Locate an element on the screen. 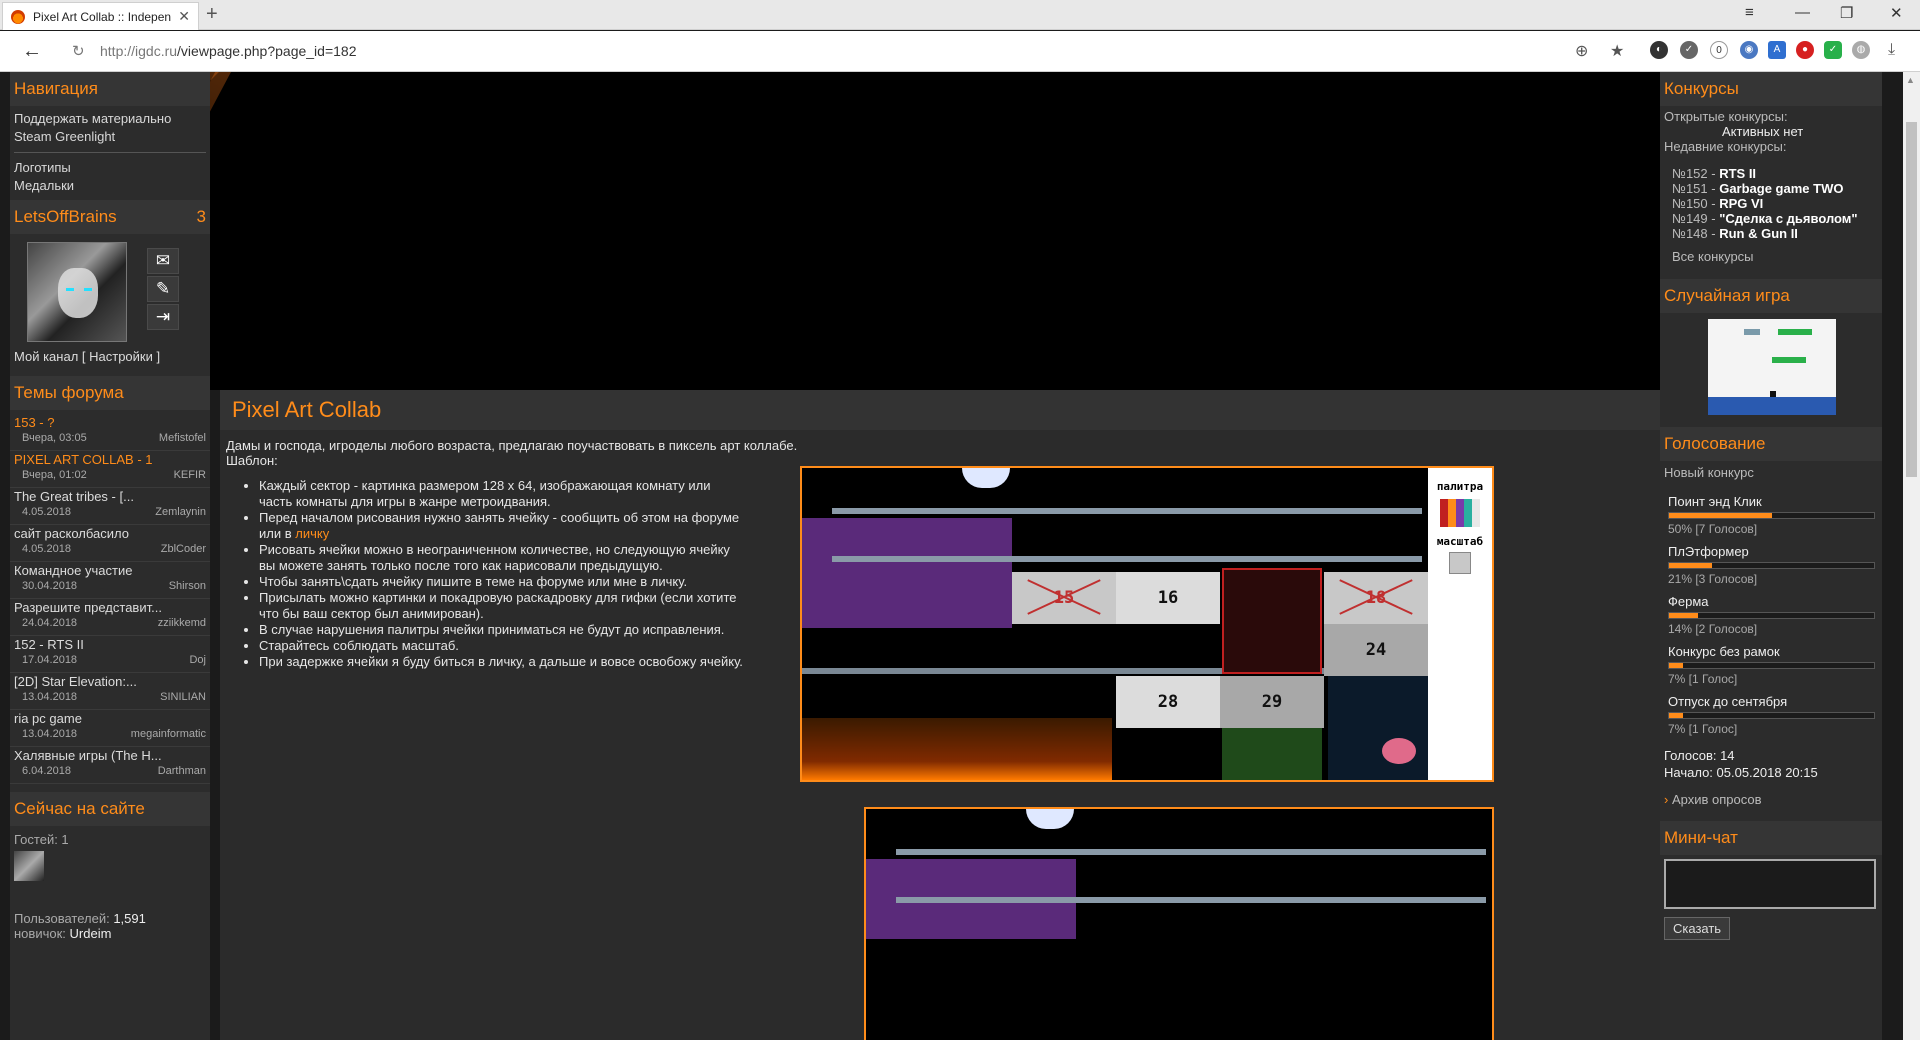 This screenshot has height=1040, width=1920. forum-topic-author: megainformatic is located at coordinates (168, 734).